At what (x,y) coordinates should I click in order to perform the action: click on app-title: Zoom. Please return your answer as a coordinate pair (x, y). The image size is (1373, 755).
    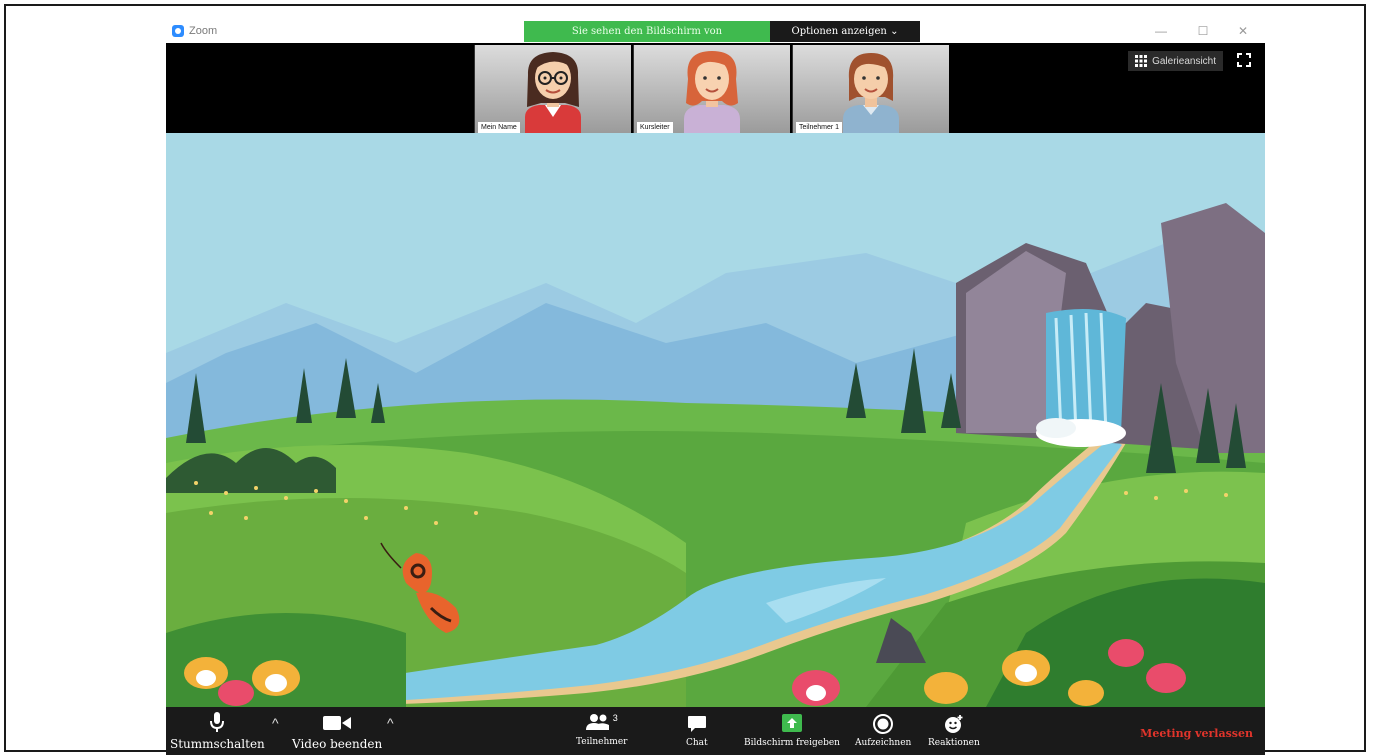
    Looking at the image, I should click on (194, 31).